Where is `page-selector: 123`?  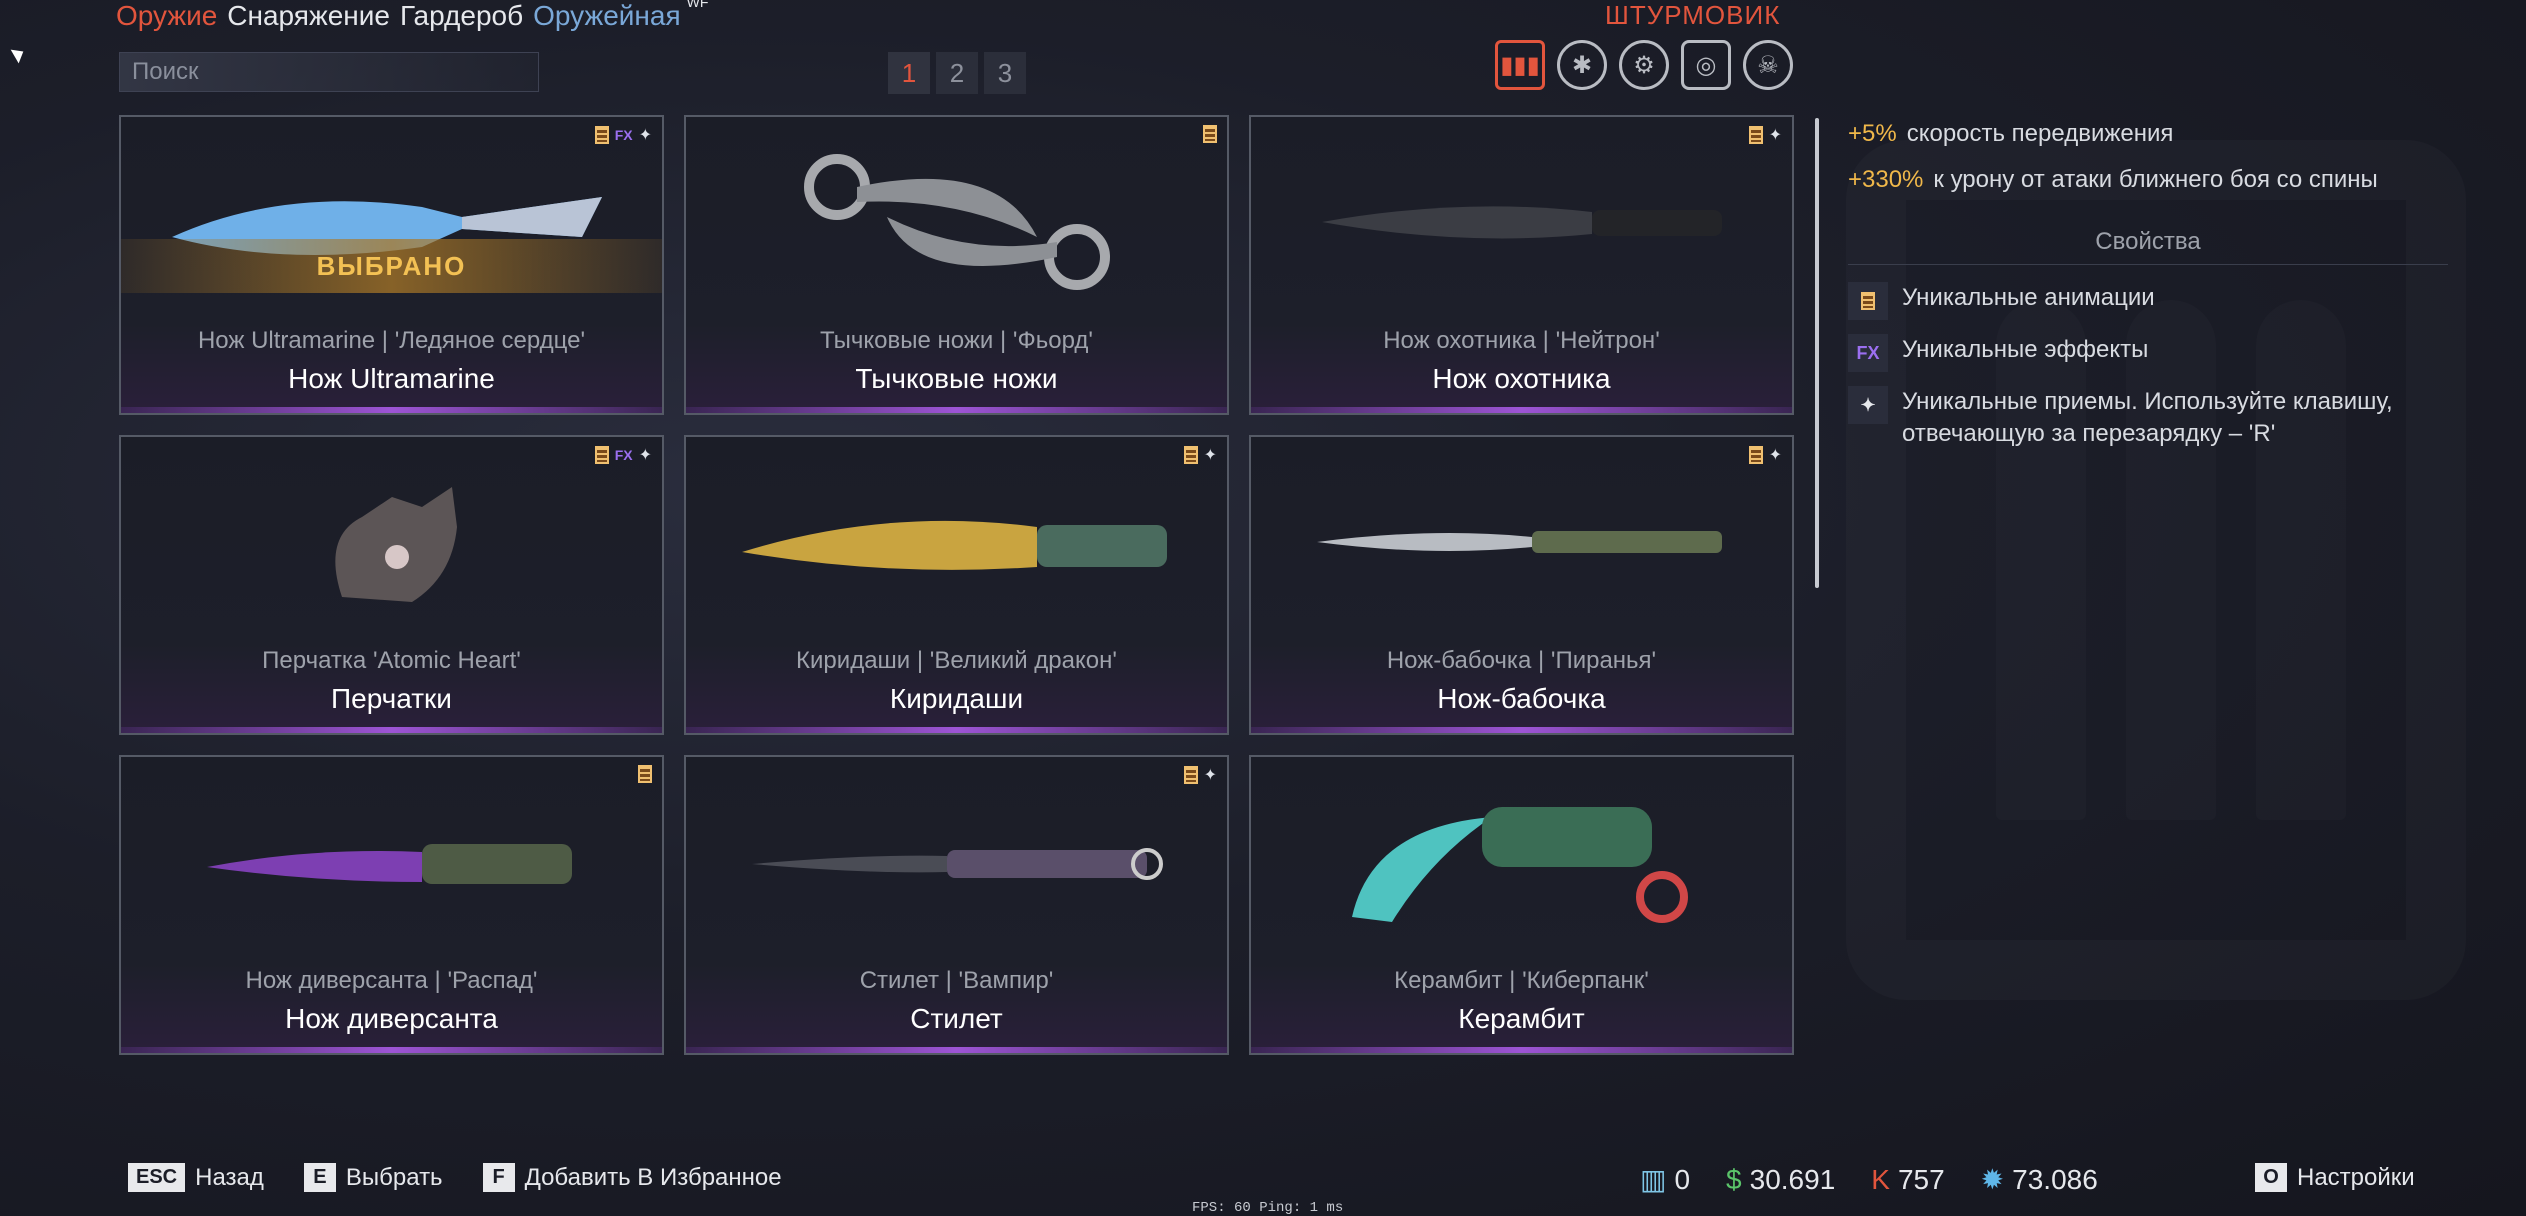
page-selector: 123 is located at coordinates (957, 73).